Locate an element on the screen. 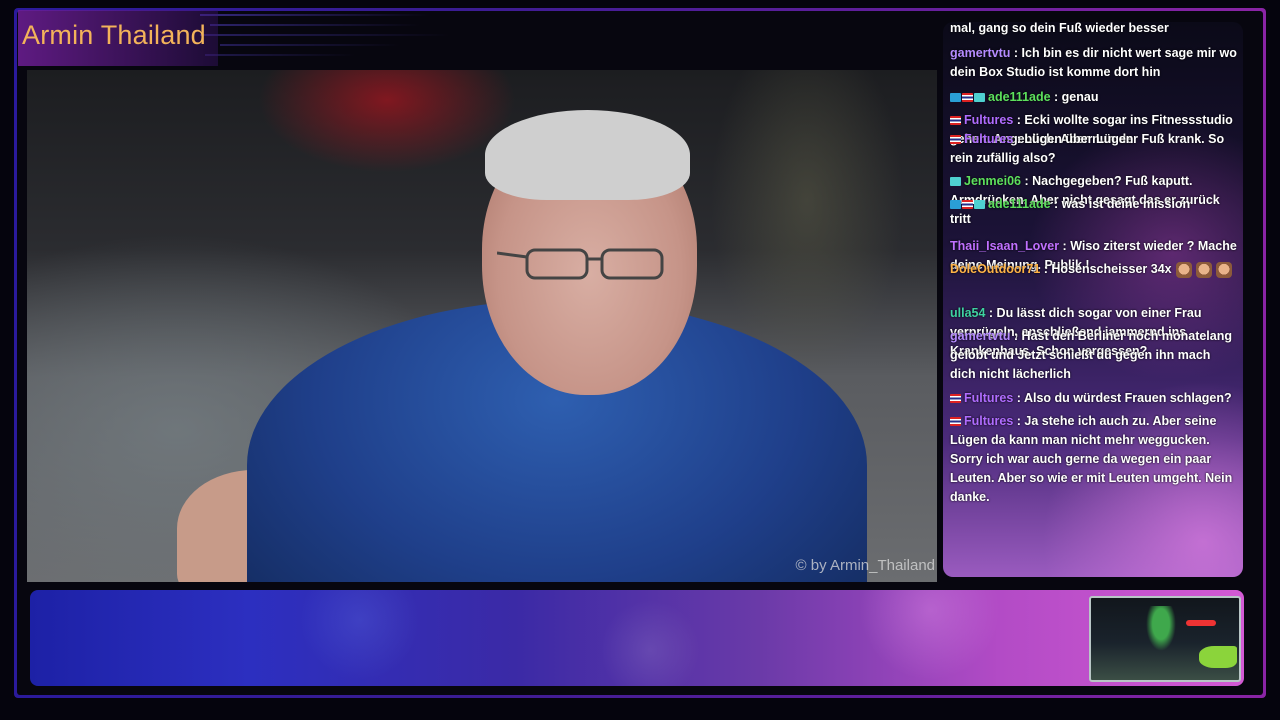  webcam-watermark: © by Armin_Thailand is located at coordinates (865, 565).